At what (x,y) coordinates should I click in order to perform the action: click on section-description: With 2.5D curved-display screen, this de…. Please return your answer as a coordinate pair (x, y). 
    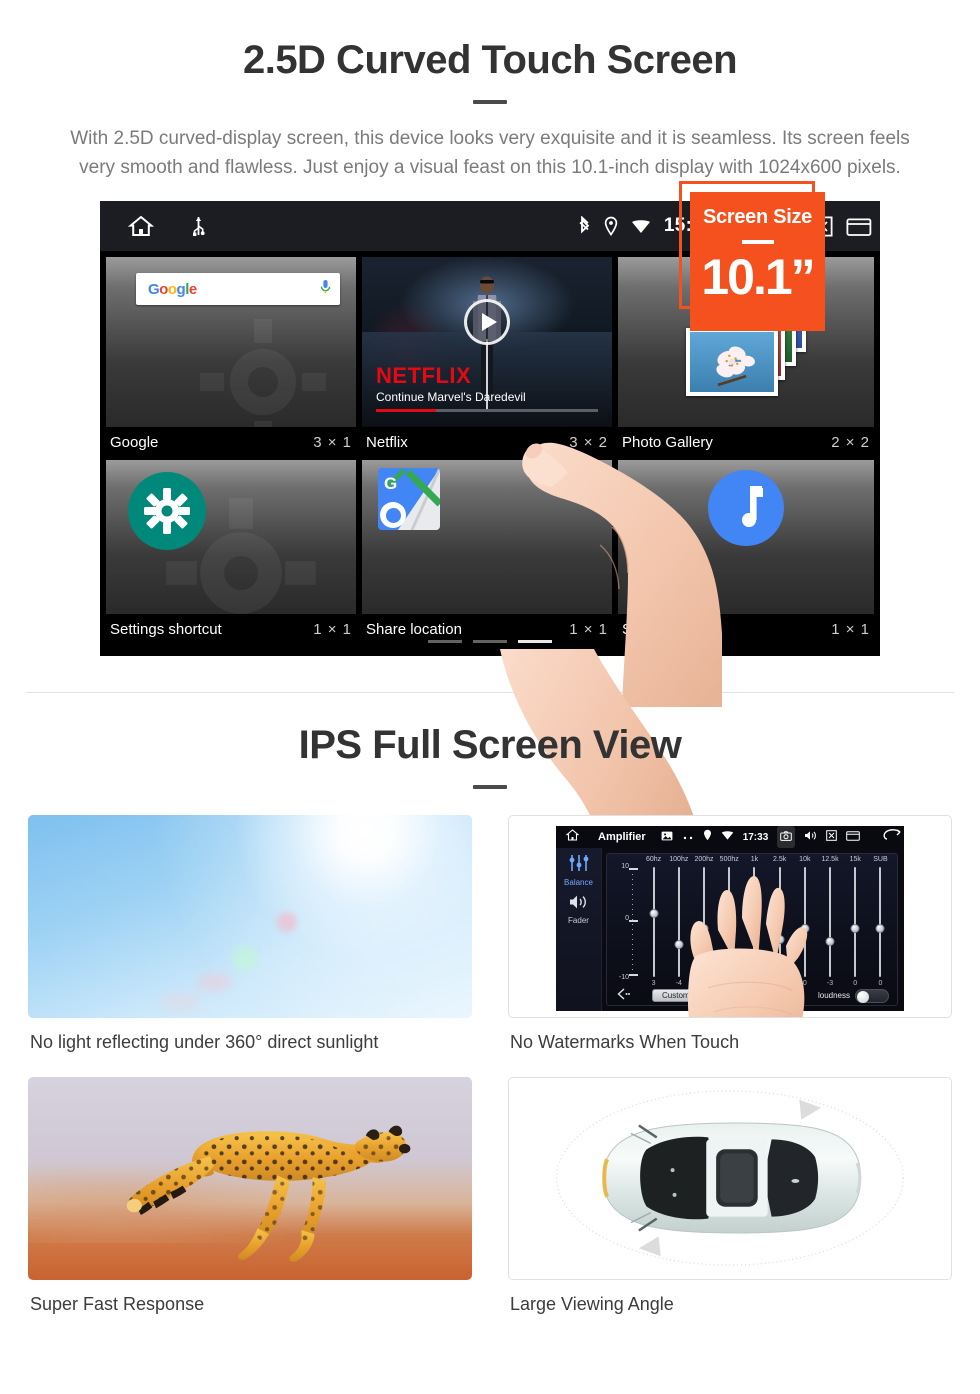
    Looking at the image, I should click on (490, 153).